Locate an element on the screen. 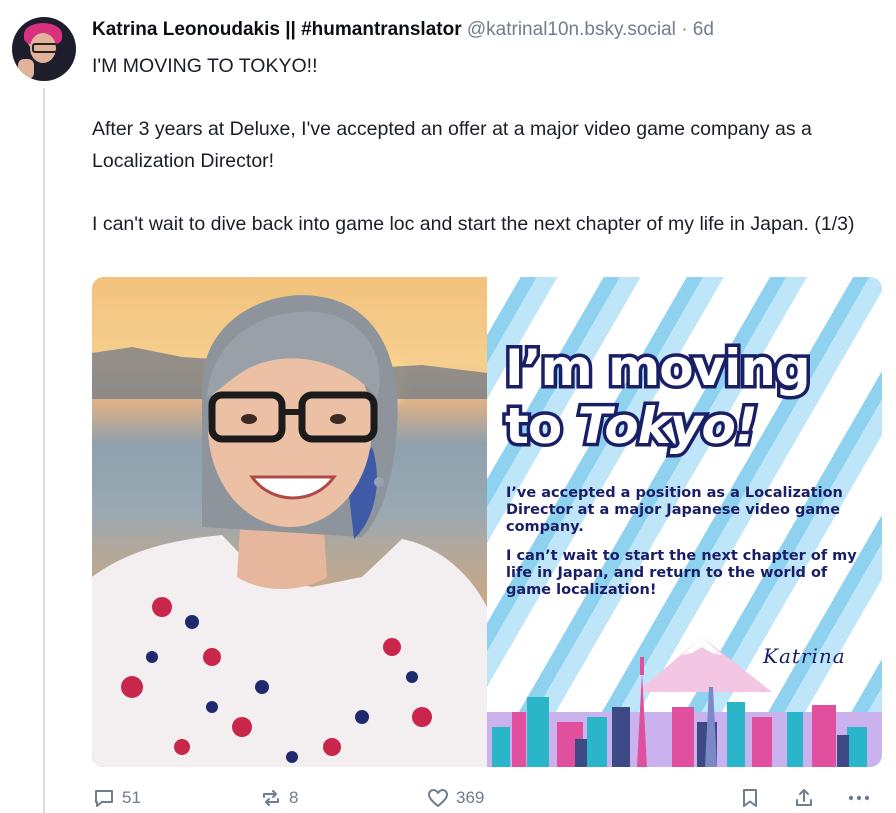  card-signature: Katrina is located at coordinates (804, 656).